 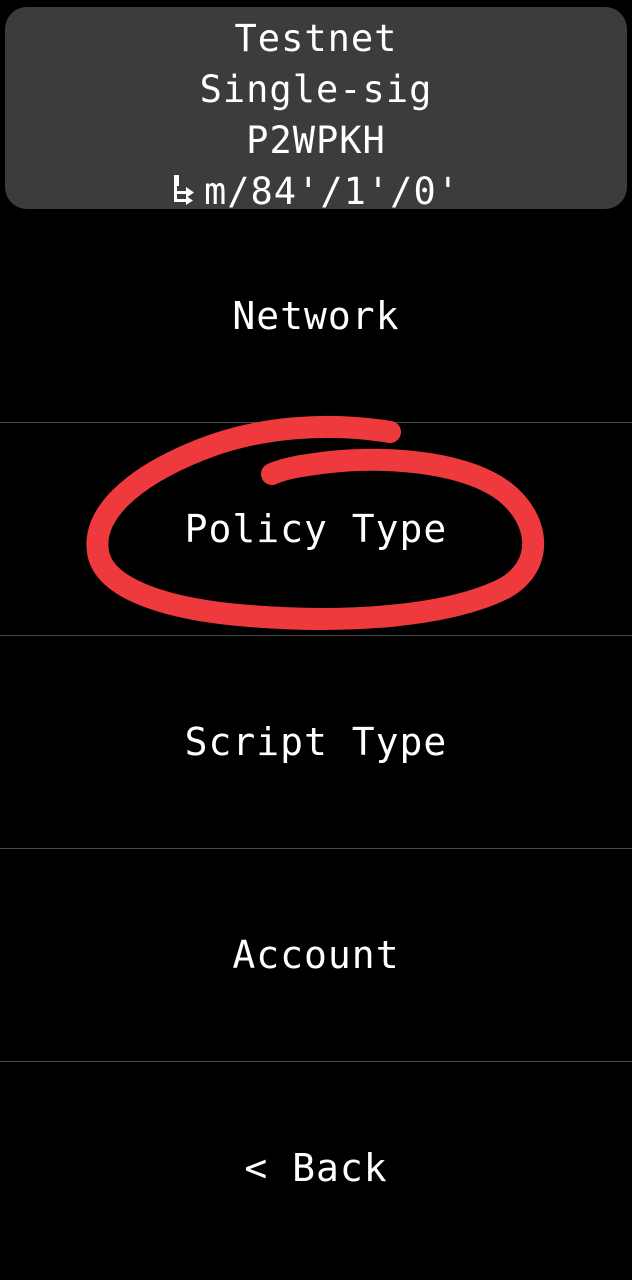 I want to click on menu-item-label: Network, so click(x=316, y=316).